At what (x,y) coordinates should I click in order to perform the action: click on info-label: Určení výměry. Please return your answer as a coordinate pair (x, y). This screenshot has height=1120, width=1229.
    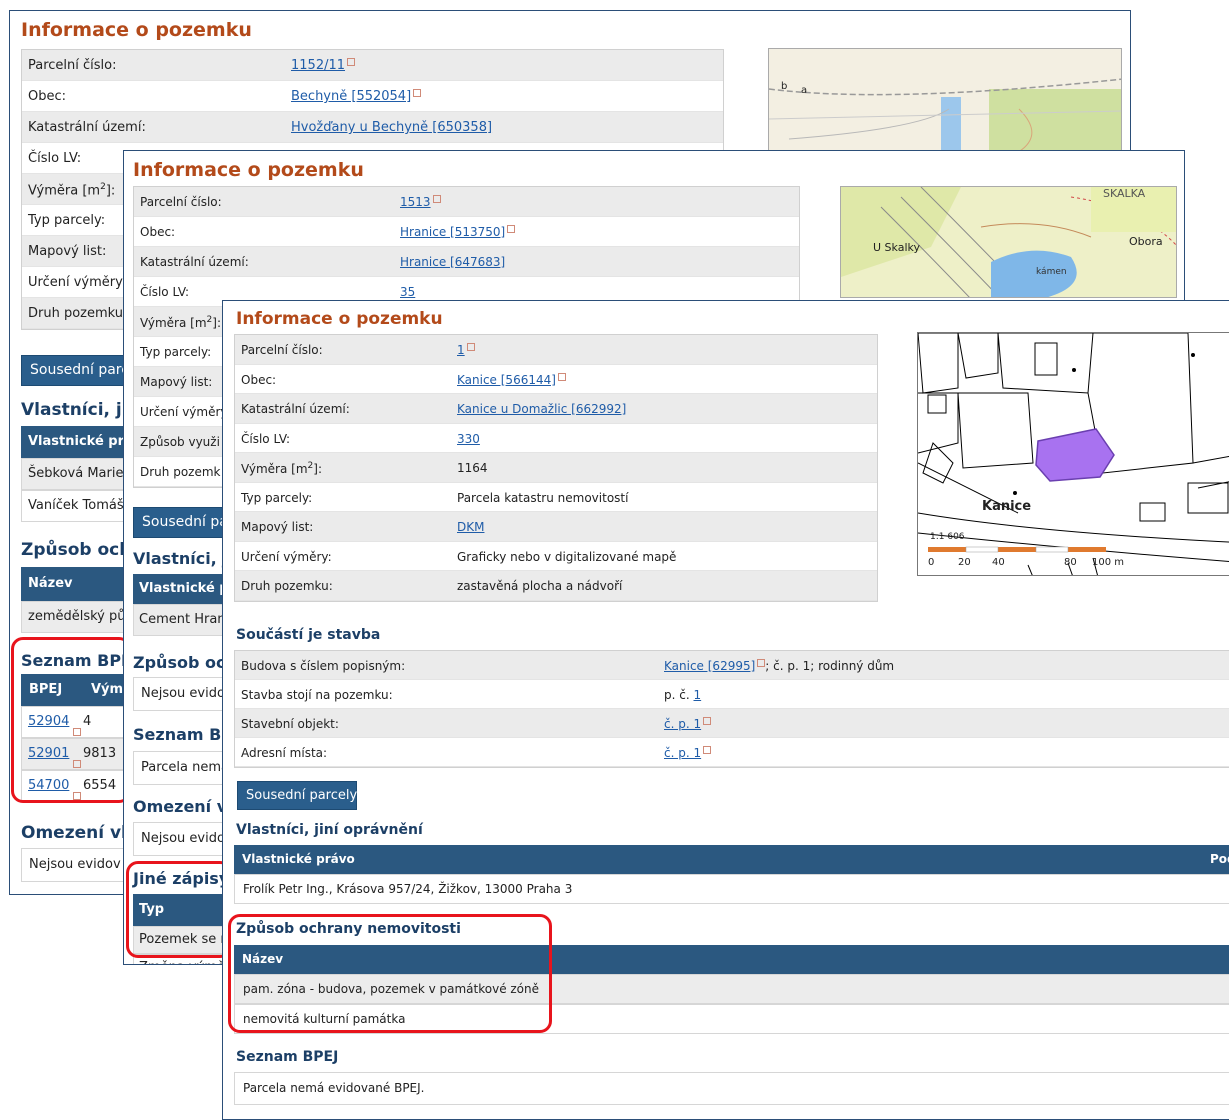
    Looking at the image, I should click on (184, 412).